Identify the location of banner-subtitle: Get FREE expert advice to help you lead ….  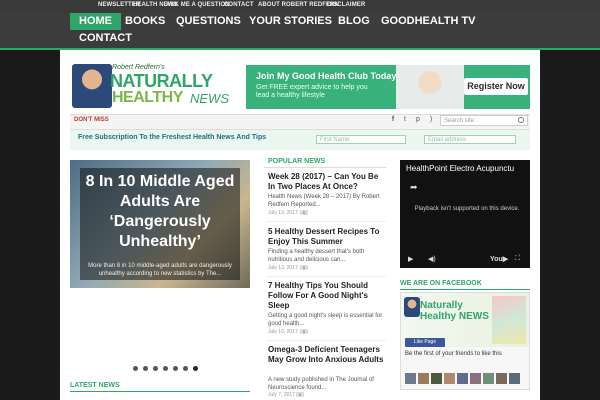
(312, 91).